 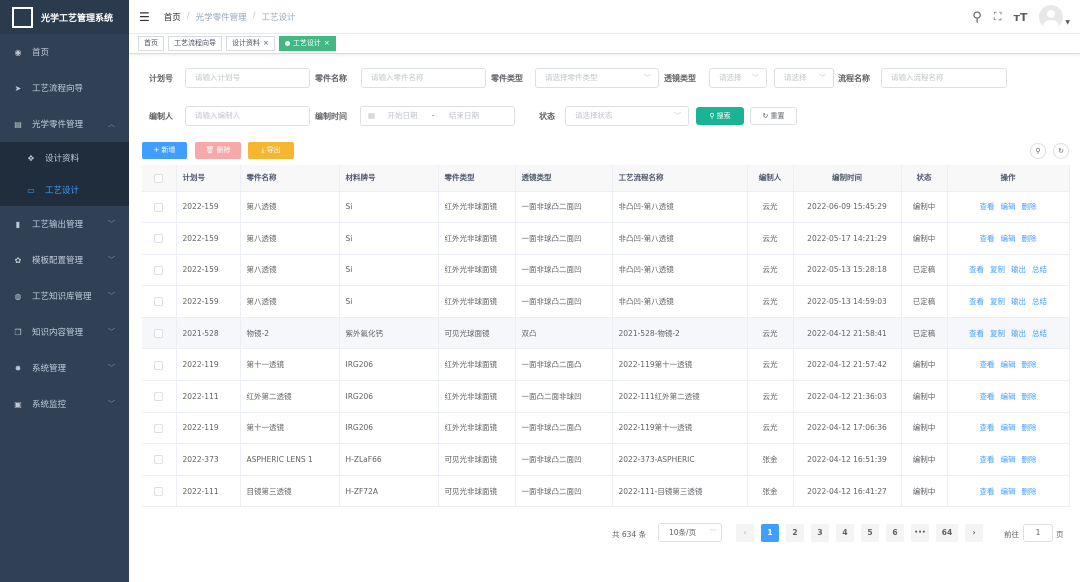 I want to click on sidebar-item-optical-parts: ▤ 光学零件管理 ︿, so click(x=64, y=124).